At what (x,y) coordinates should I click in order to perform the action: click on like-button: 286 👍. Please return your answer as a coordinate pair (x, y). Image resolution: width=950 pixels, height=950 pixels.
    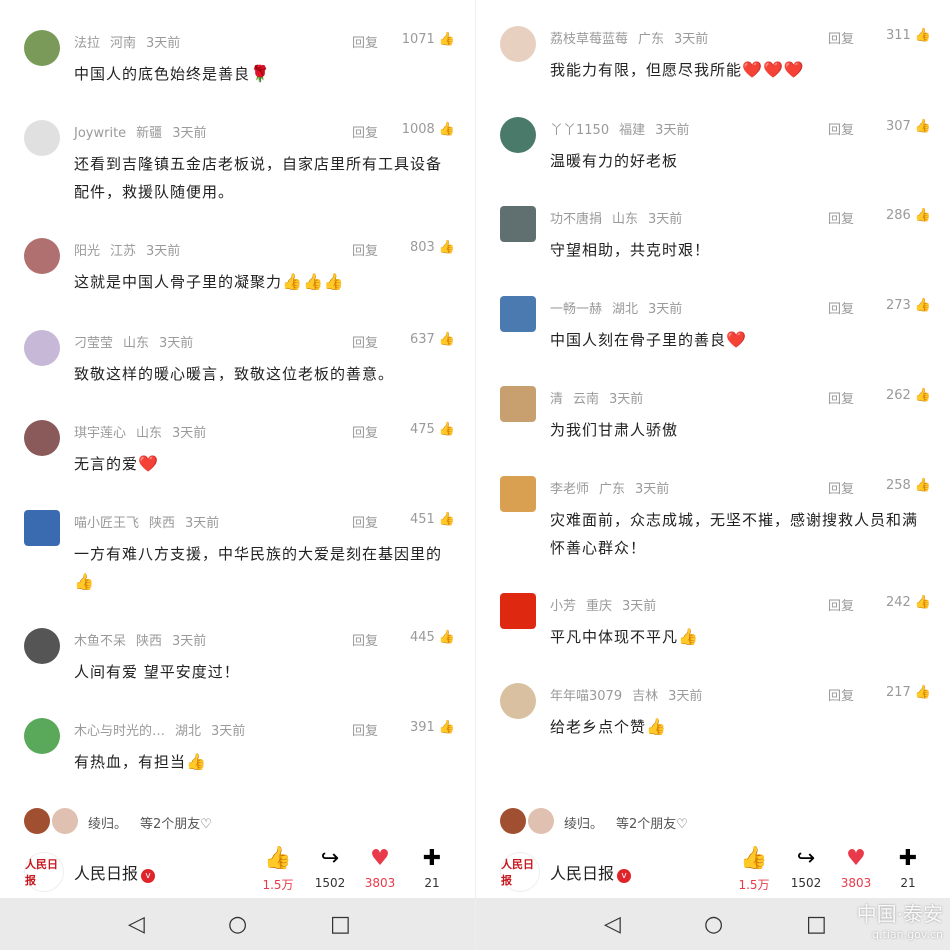
    Looking at the image, I should click on (908, 215).